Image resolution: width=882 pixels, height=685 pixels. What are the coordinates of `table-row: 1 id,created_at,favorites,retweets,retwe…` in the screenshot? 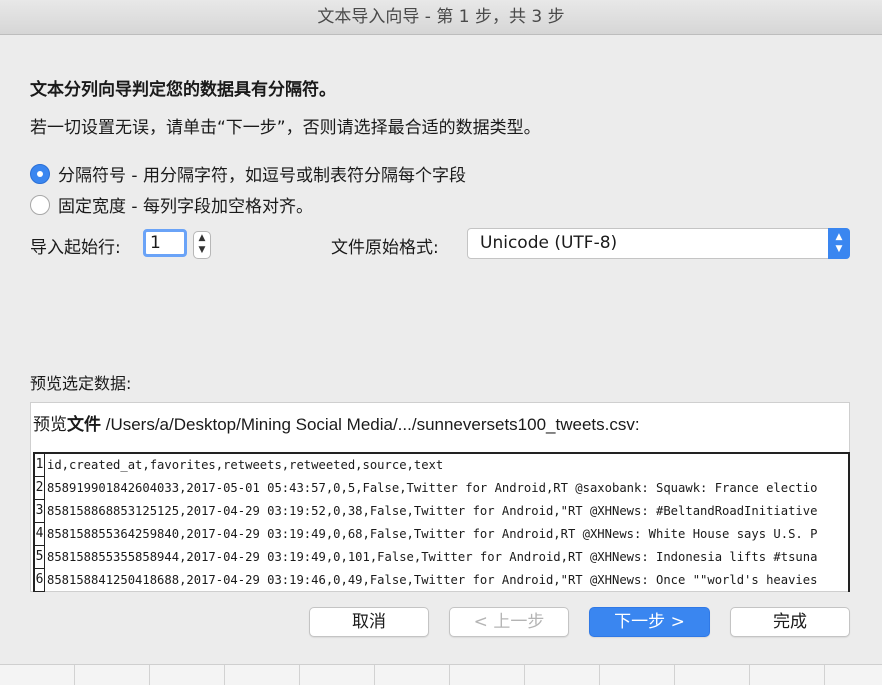 It's located at (441, 465).